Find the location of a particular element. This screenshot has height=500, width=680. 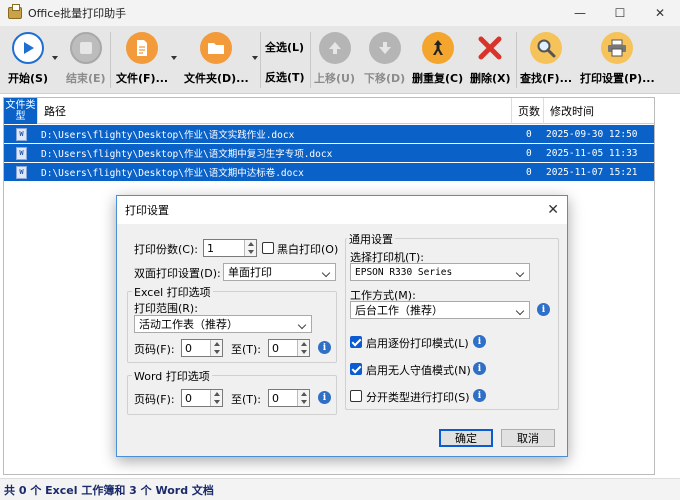

word-page-from-value: 0 is located at coordinates (188, 398).